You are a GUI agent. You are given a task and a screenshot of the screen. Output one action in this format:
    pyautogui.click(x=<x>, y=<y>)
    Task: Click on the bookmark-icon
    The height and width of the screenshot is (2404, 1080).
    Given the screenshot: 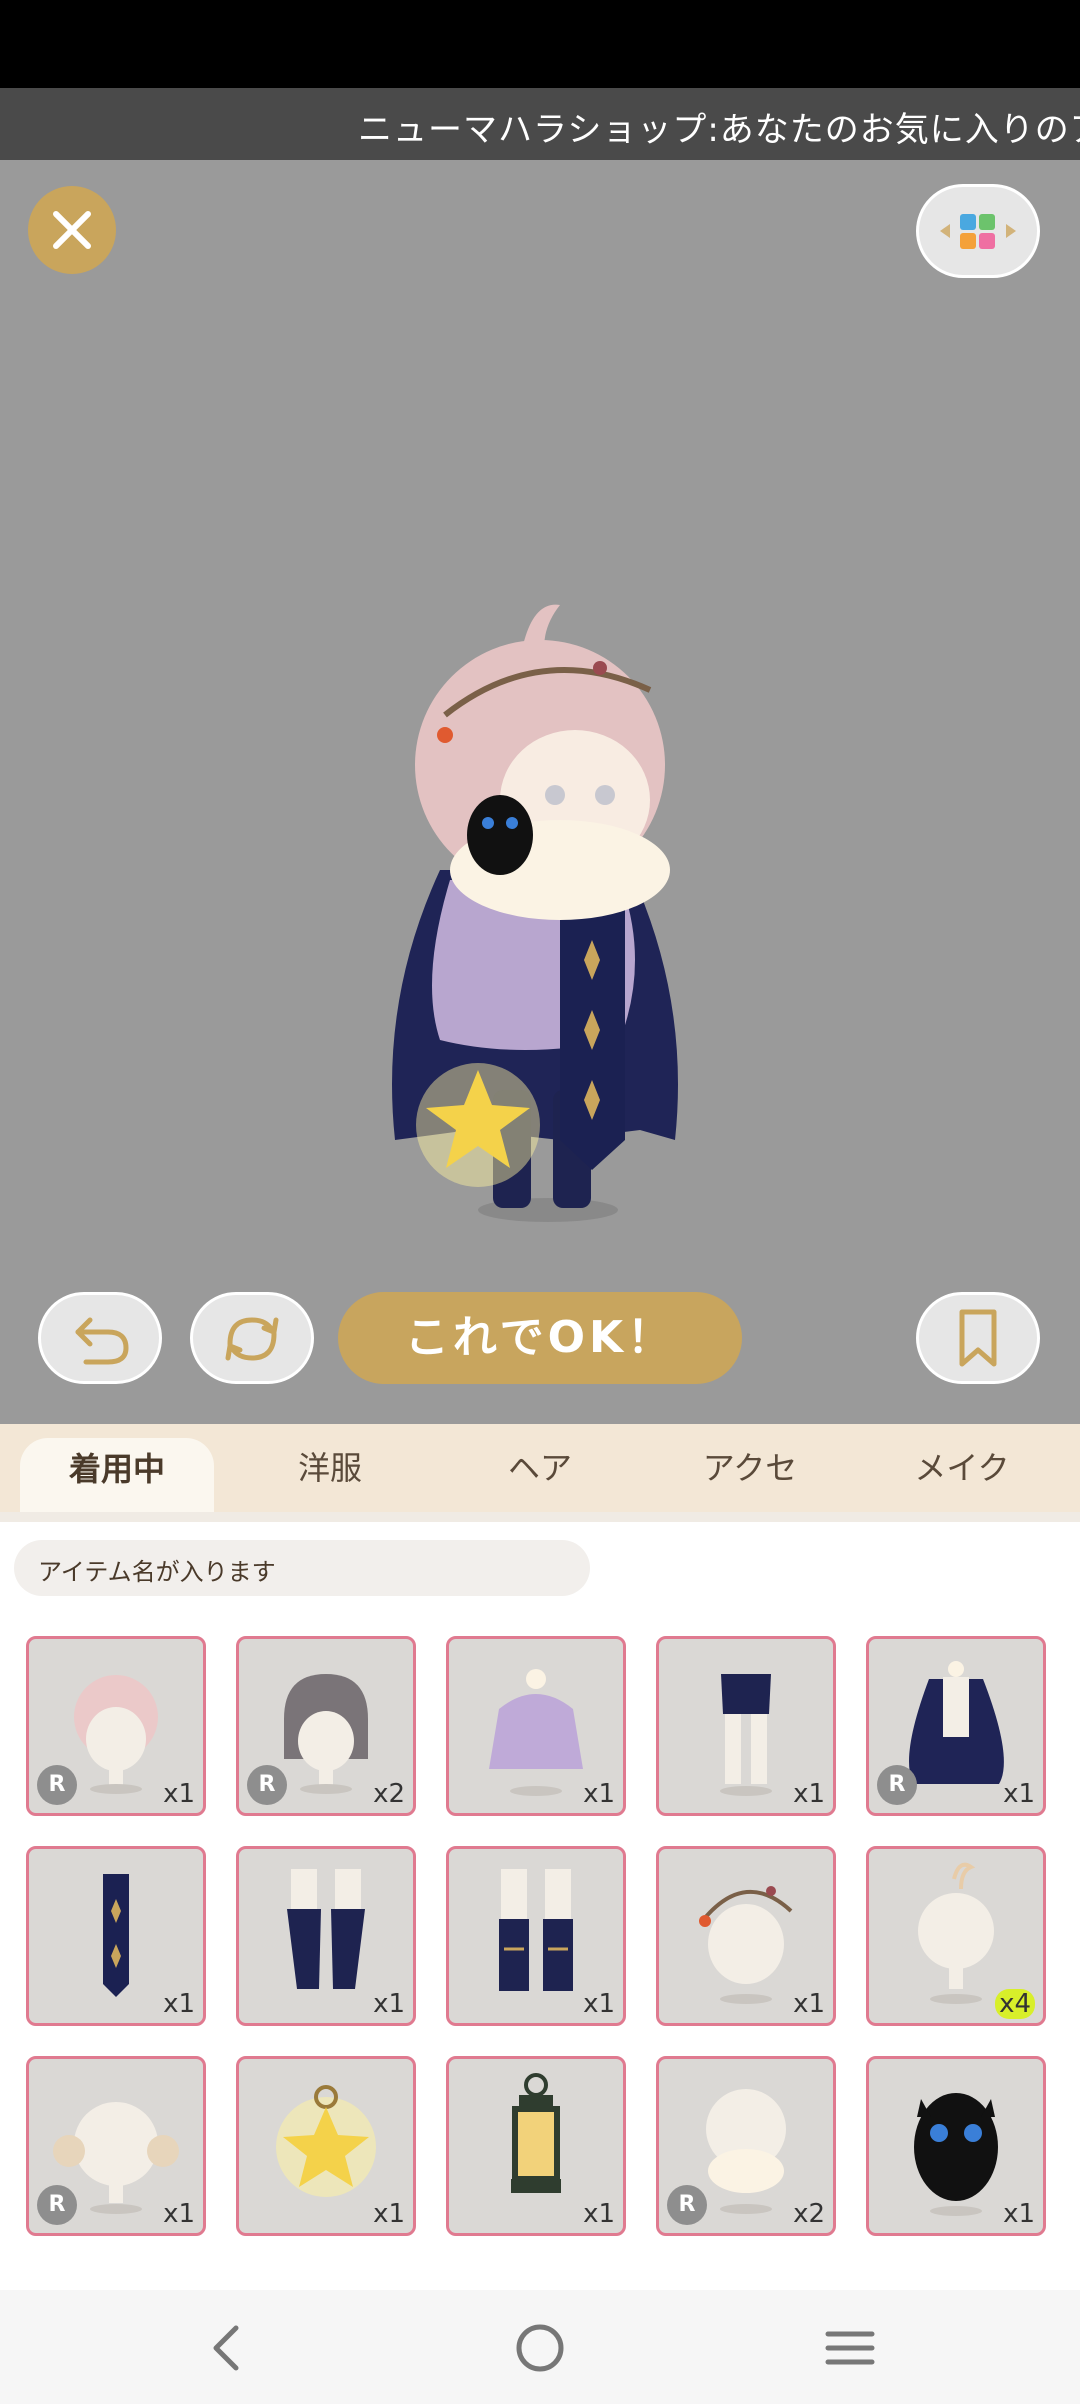 What is the action you would take?
    pyautogui.click(x=978, y=1338)
    